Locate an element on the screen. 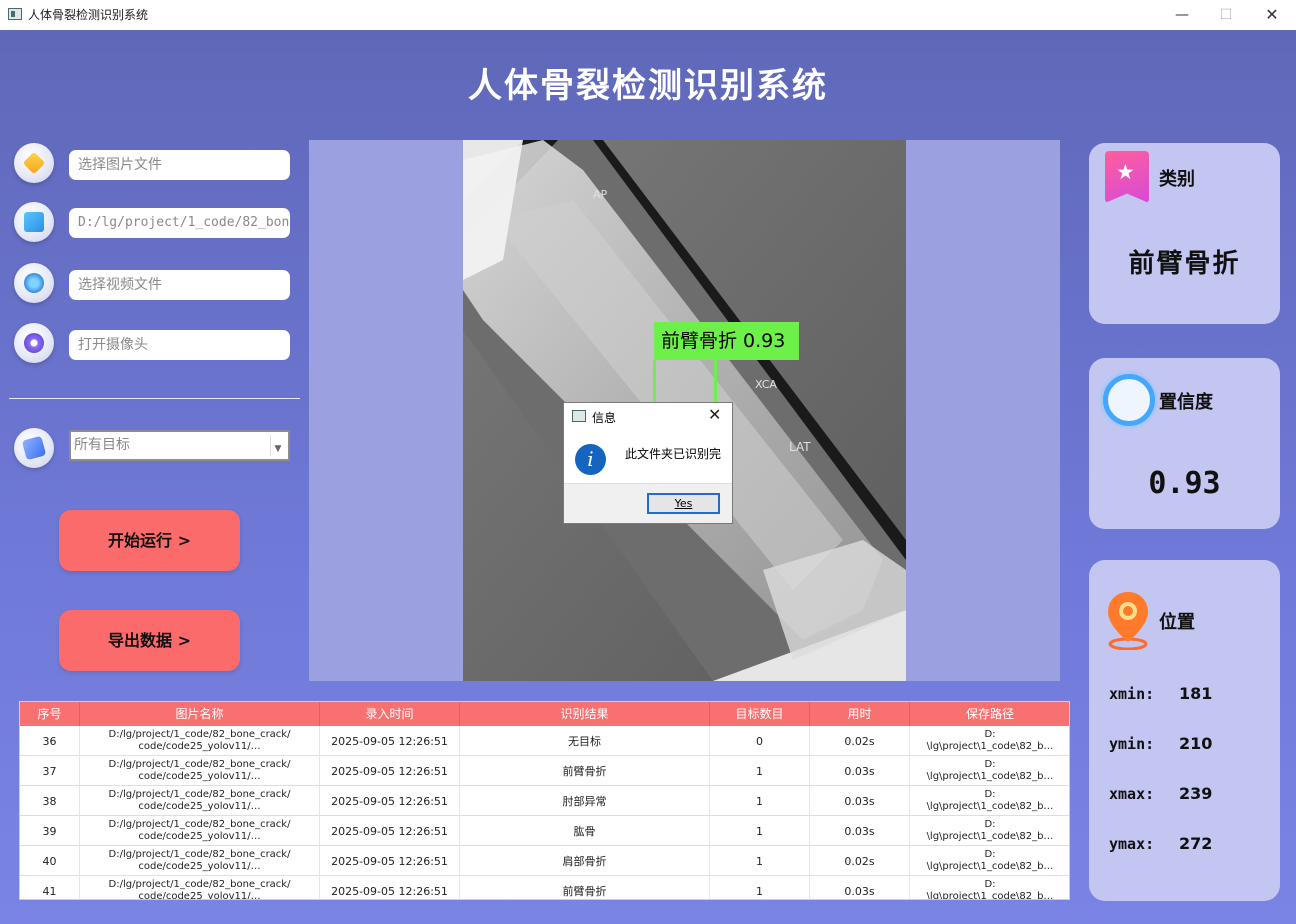 Image resolution: width=1296 pixels, height=924 pixels. col-time-header: 录入时间 is located at coordinates (390, 714).